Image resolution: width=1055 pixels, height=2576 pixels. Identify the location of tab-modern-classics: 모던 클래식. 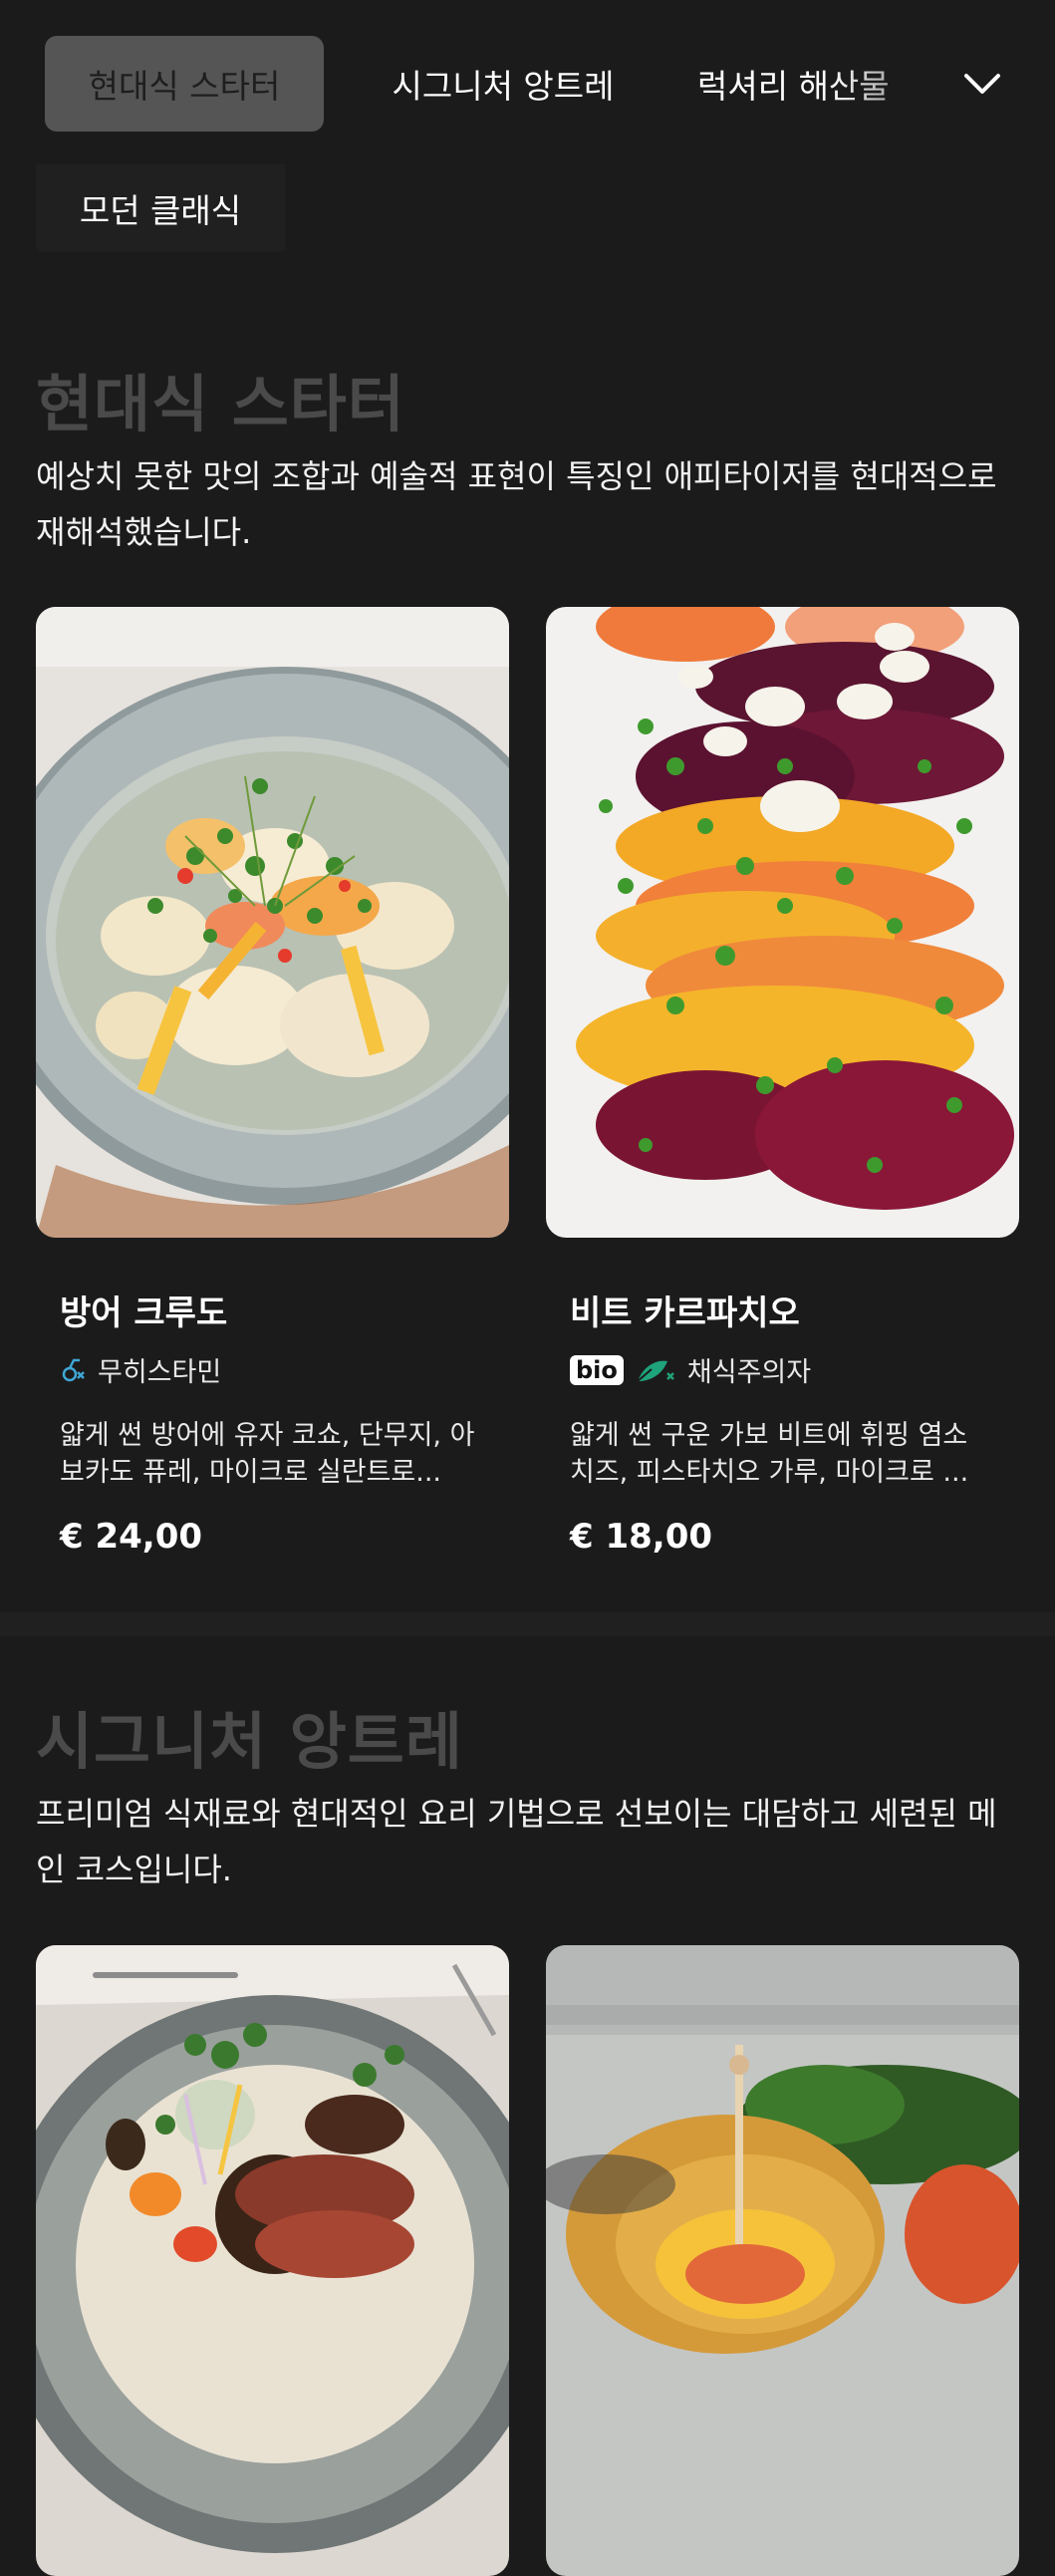
(161, 208).